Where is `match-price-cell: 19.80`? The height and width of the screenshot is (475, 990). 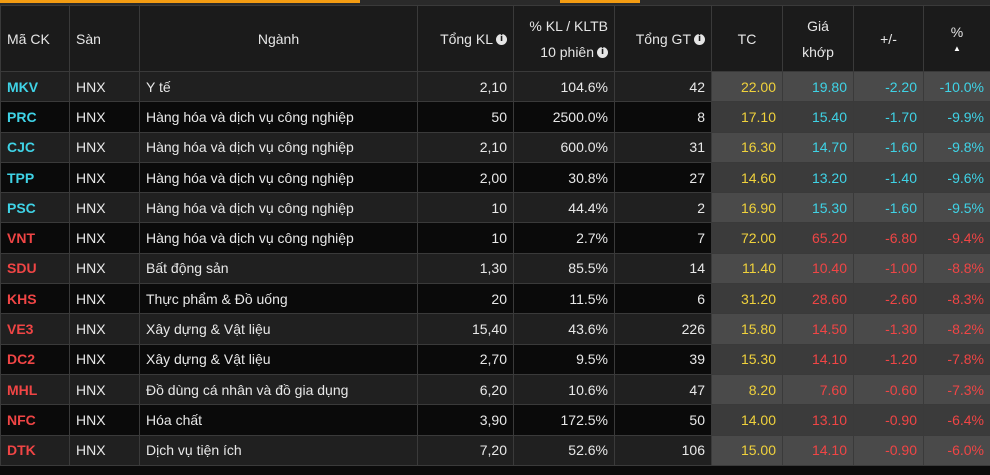
match-price-cell: 19.80 is located at coordinates (818, 86).